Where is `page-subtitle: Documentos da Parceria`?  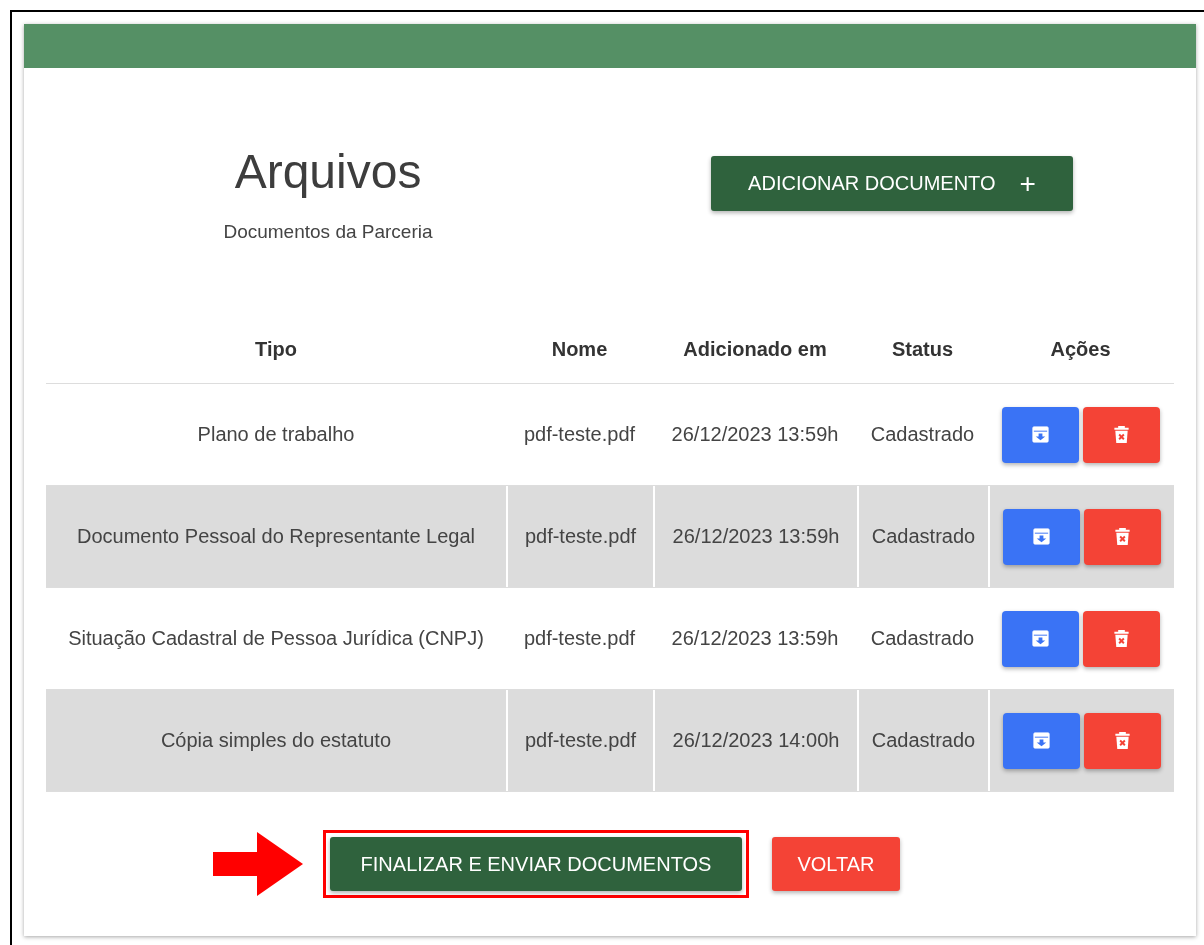 page-subtitle: Documentos da Parceria is located at coordinates (328, 231).